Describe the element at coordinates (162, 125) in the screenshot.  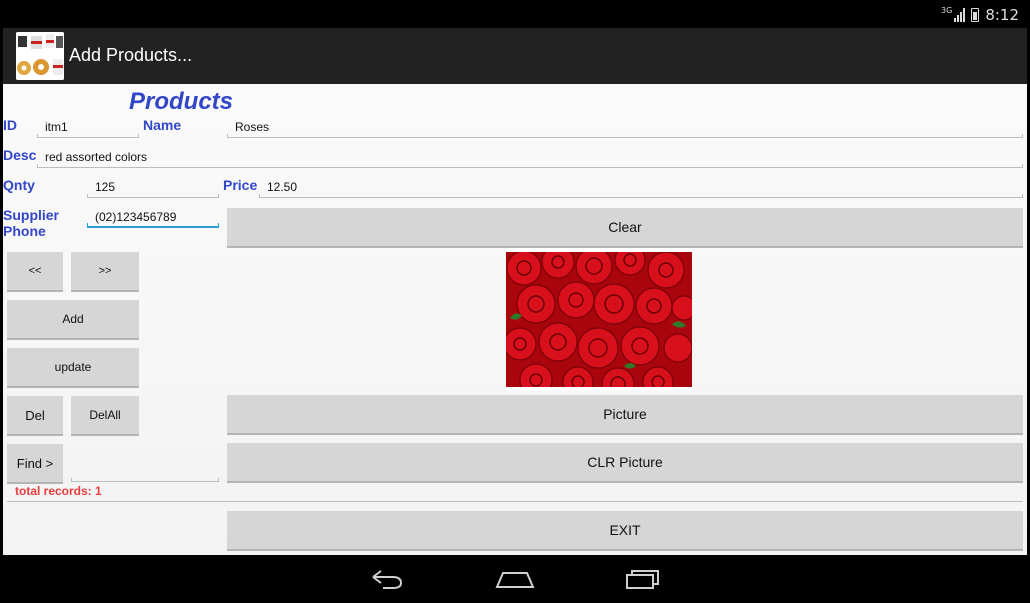
I see `name-label: Name` at that location.